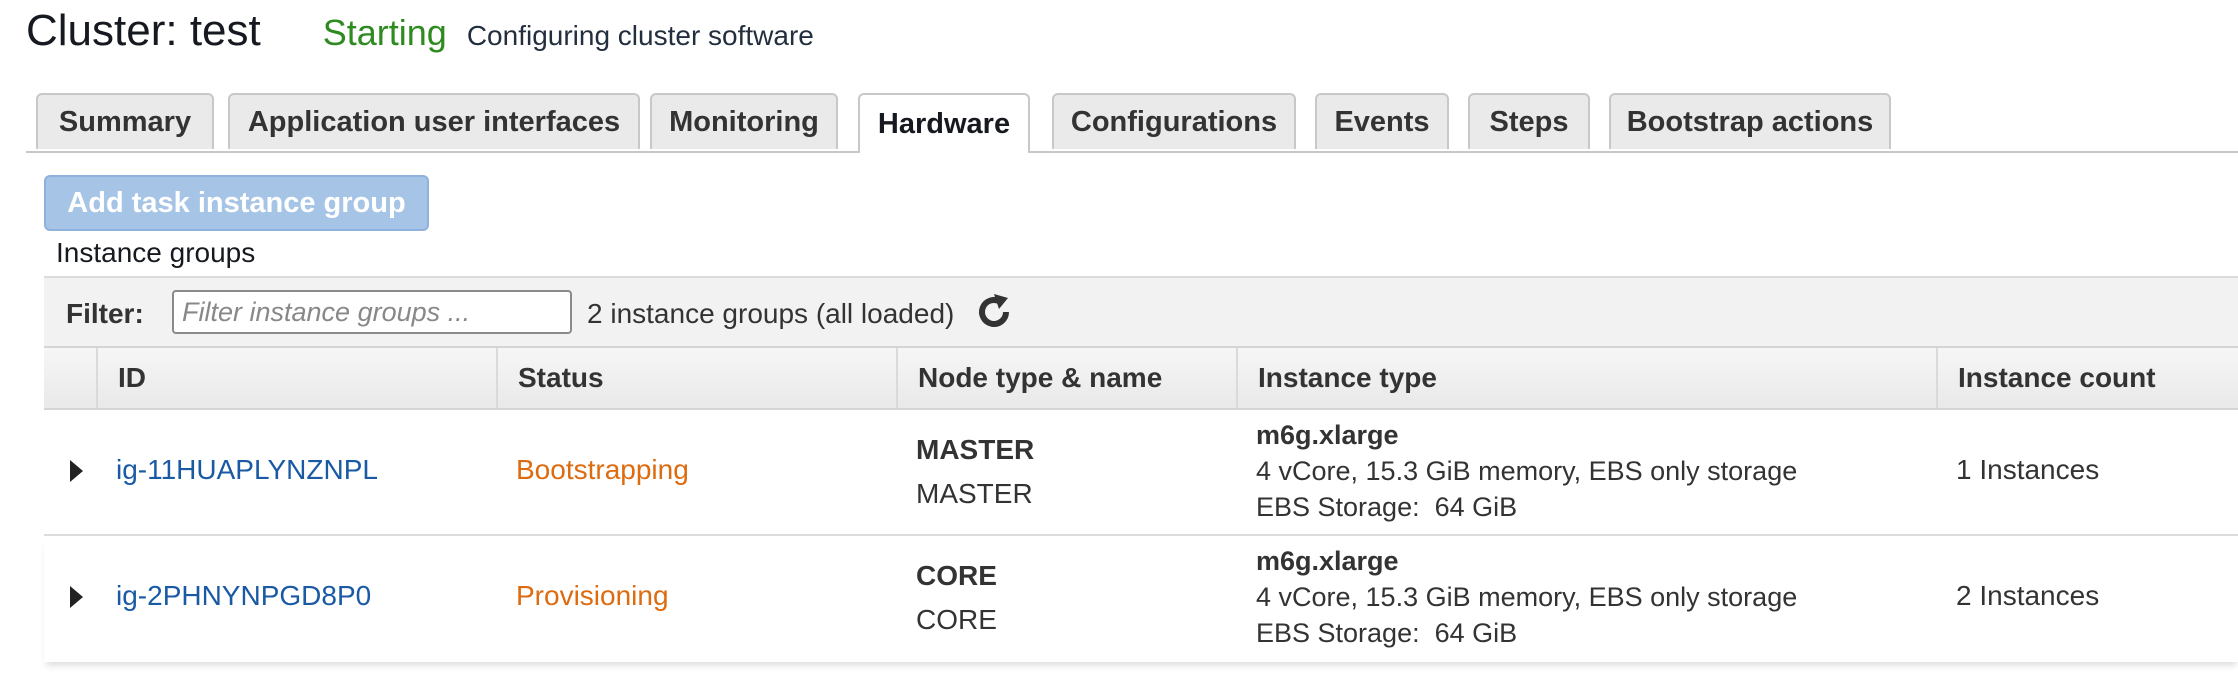 This screenshot has width=2238, height=686. I want to click on column-header-instance-count: Instance count, so click(2087, 378).